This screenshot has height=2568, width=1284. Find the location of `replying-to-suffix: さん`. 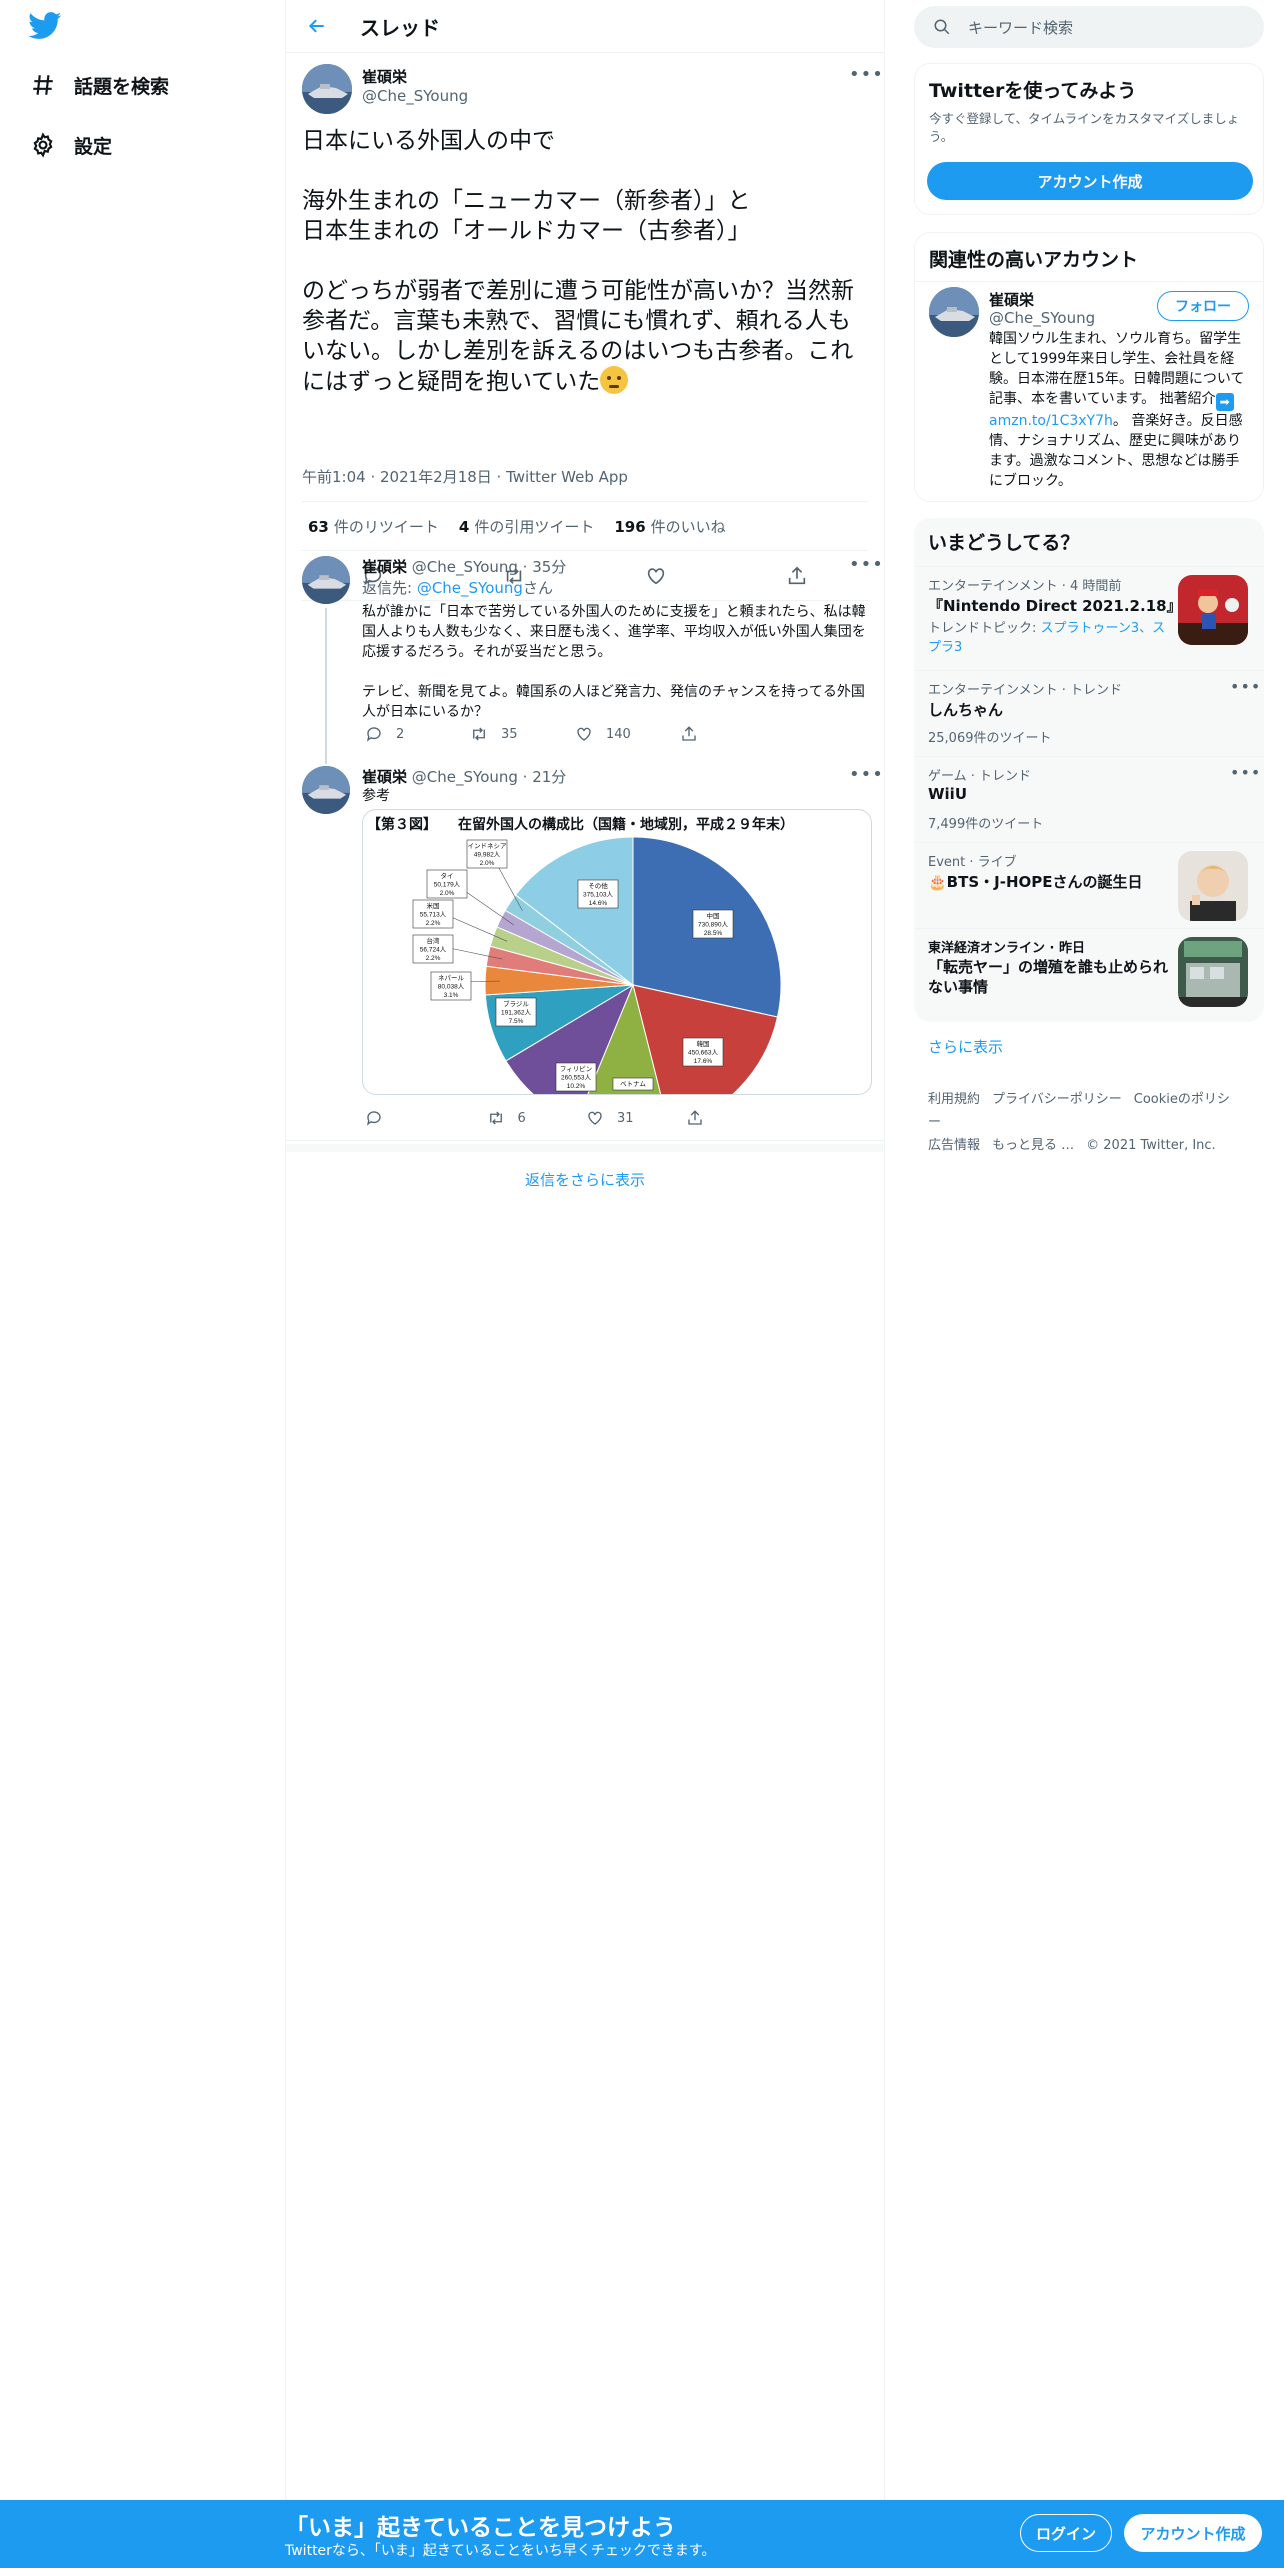

replying-to-suffix: さん is located at coordinates (537, 588).